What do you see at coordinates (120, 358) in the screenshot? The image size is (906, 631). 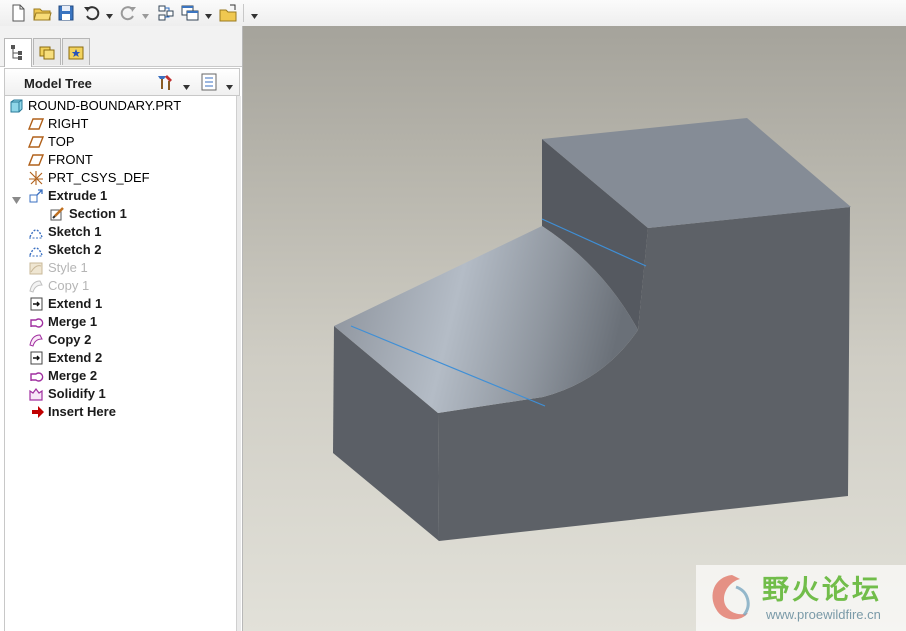 I see `tree-item-extend-2: Extend 2` at bounding box center [120, 358].